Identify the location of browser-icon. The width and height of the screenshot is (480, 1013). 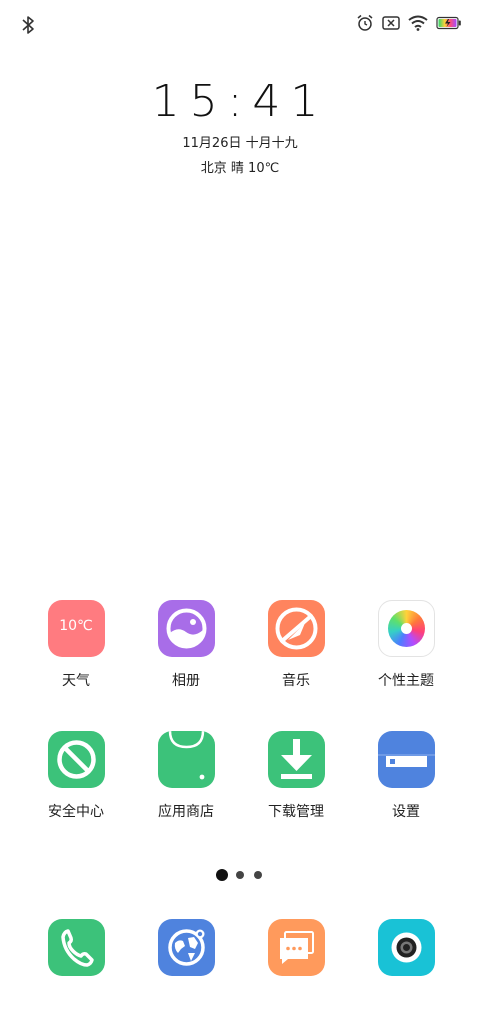
(186, 947).